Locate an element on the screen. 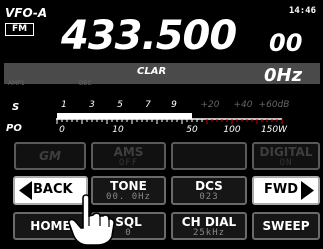  ams-button: AMS OFF is located at coordinates (128, 156).